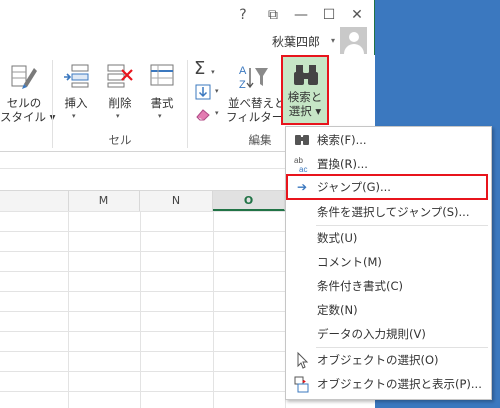 The width and height of the screenshot is (500, 408). I want to click on format-caret-icon: ▾, so click(160, 116).